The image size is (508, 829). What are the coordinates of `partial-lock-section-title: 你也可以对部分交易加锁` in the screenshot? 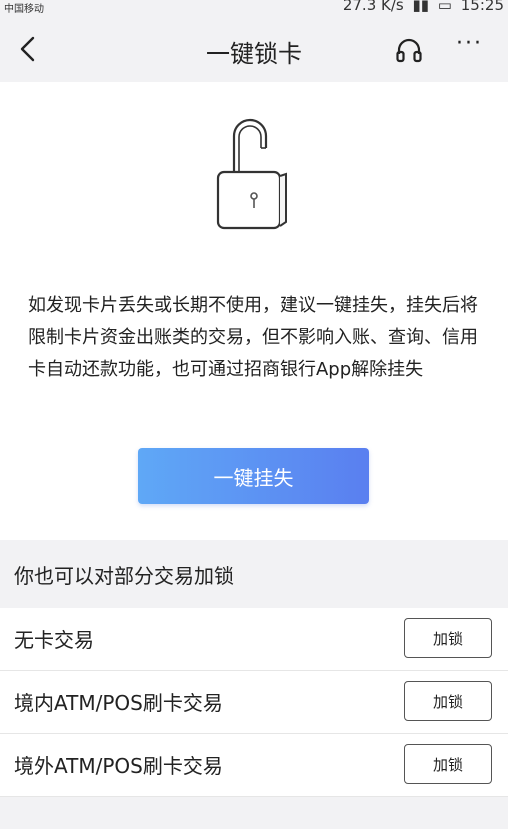 It's located at (124, 576).